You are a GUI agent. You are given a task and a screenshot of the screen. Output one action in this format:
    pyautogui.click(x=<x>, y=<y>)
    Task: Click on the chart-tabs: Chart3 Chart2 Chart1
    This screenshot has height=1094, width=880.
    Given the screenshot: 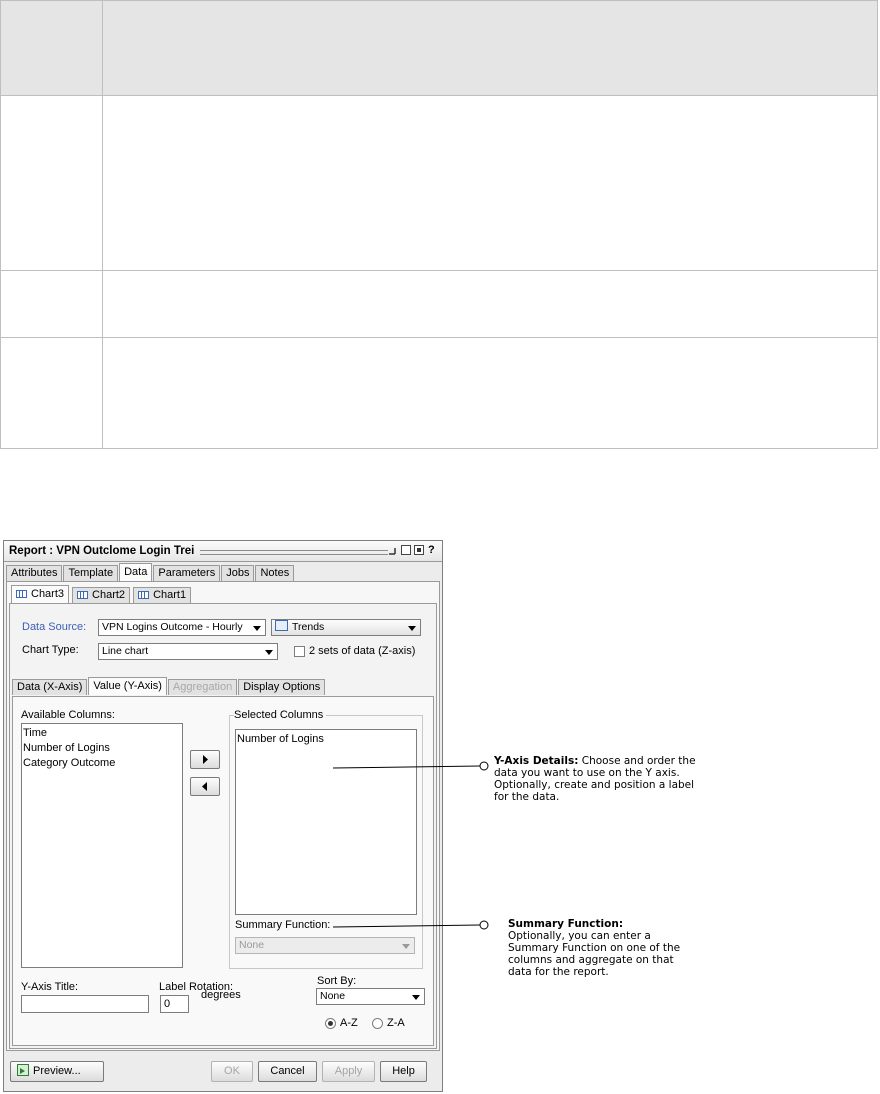 What is the action you would take?
    pyautogui.click(x=101, y=594)
    